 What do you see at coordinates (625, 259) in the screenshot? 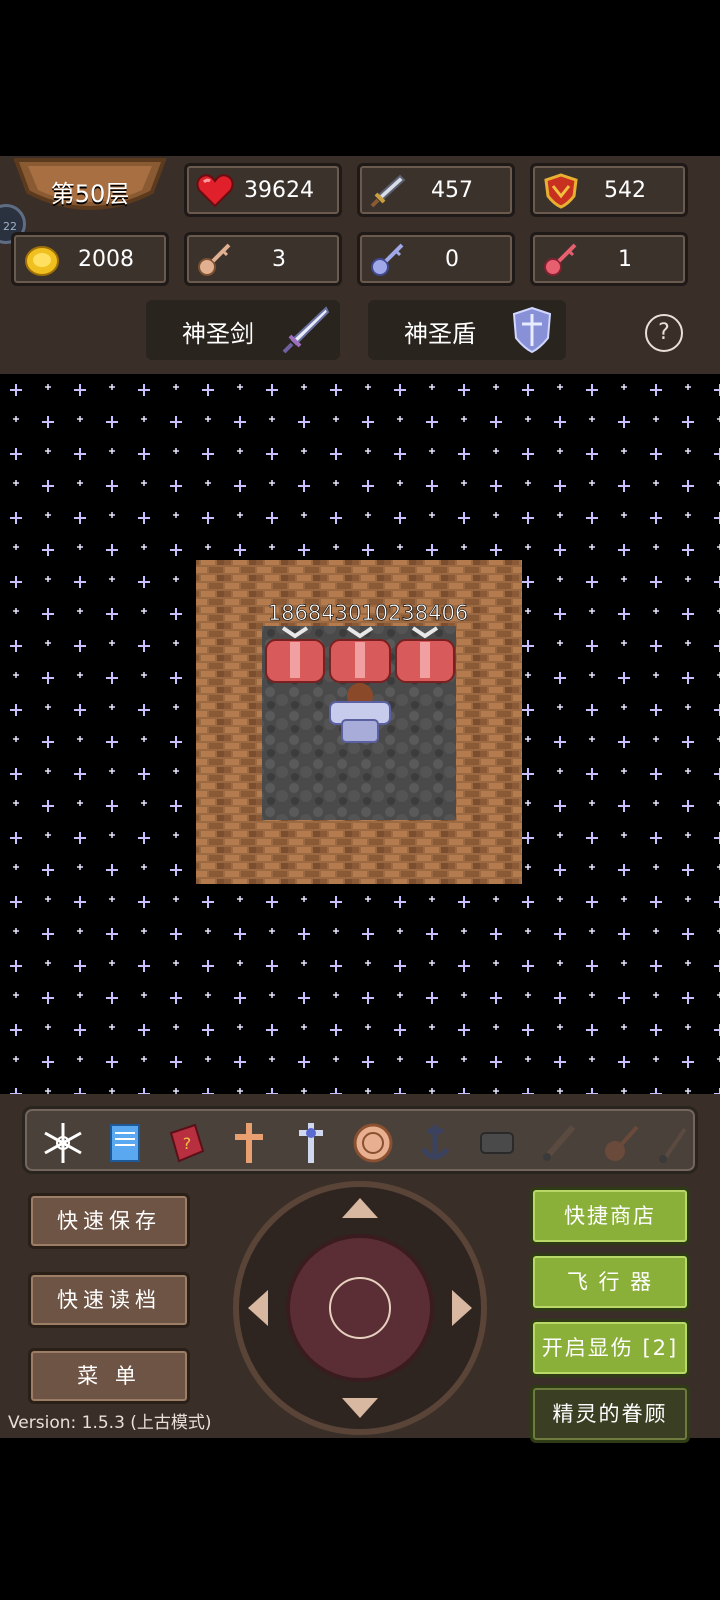
I see `red-key-value: 1` at bounding box center [625, 259].